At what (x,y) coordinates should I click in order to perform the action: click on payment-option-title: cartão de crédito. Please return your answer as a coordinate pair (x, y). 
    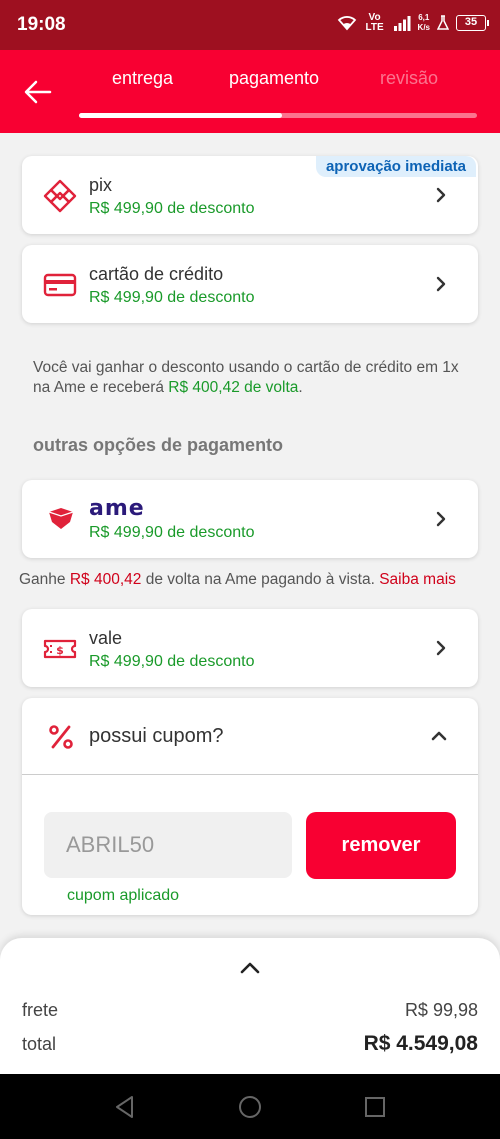
    Looking at the image, I should click on (156, 274).